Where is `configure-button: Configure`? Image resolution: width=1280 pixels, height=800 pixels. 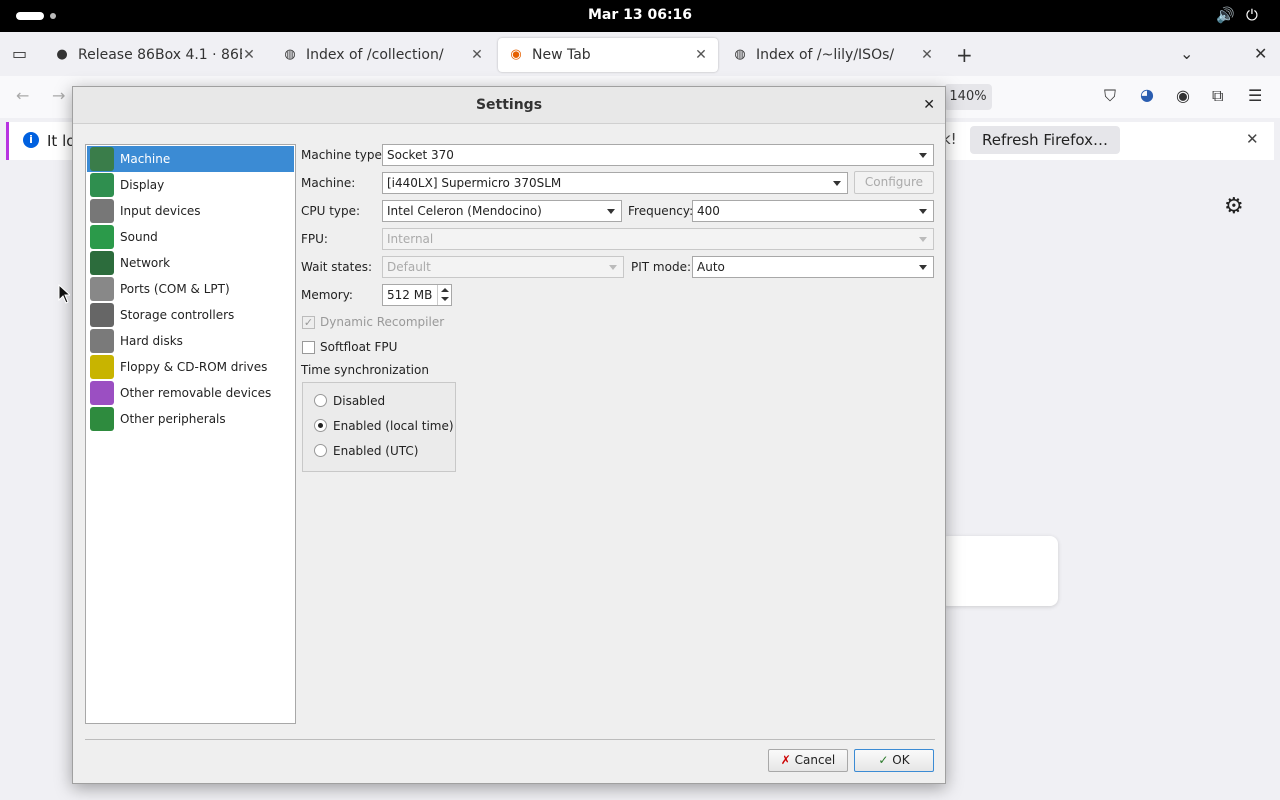
configure-button: Configure is located at coordinates (894, 182).